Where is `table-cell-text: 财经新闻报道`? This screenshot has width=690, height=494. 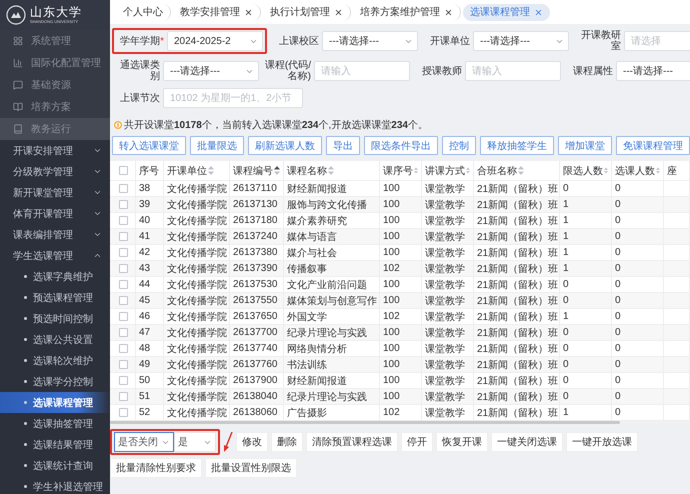 table-cell-text: 财经新闻报道 is located at coordinates (317, 381).